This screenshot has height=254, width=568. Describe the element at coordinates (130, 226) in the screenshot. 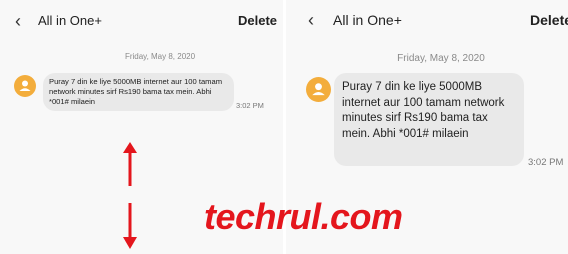

I see `arrow-down-icon` at that location.